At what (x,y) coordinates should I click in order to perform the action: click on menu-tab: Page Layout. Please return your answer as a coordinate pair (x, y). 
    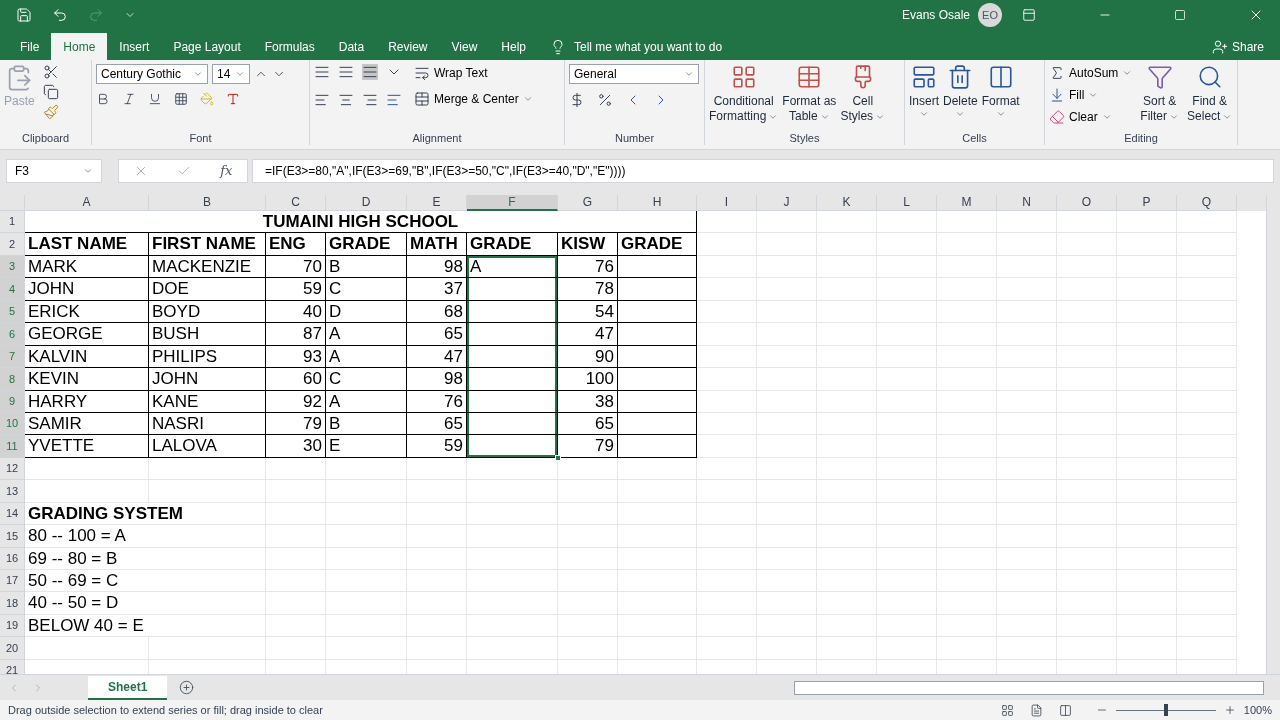
    Looking at the image, I should click on (207, 46).